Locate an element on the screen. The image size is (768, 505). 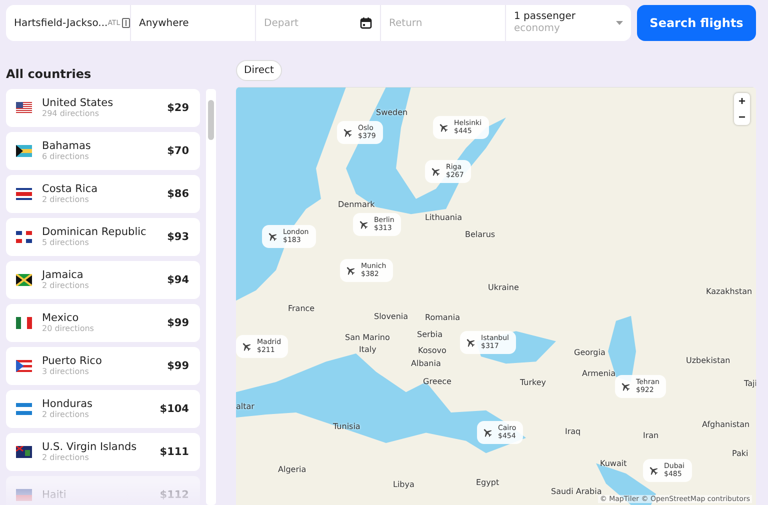
map-label: Serbia is located at coordinates (429, 334).